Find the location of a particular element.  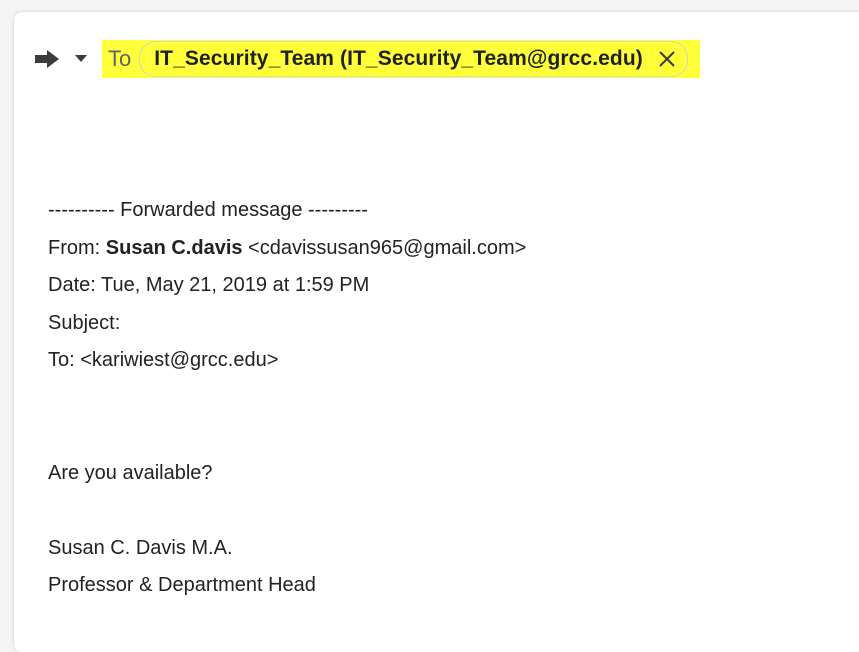

date-line: Date: Tue, May 21, 2019 at 1:59 PM is located at coordinates (209, 285).